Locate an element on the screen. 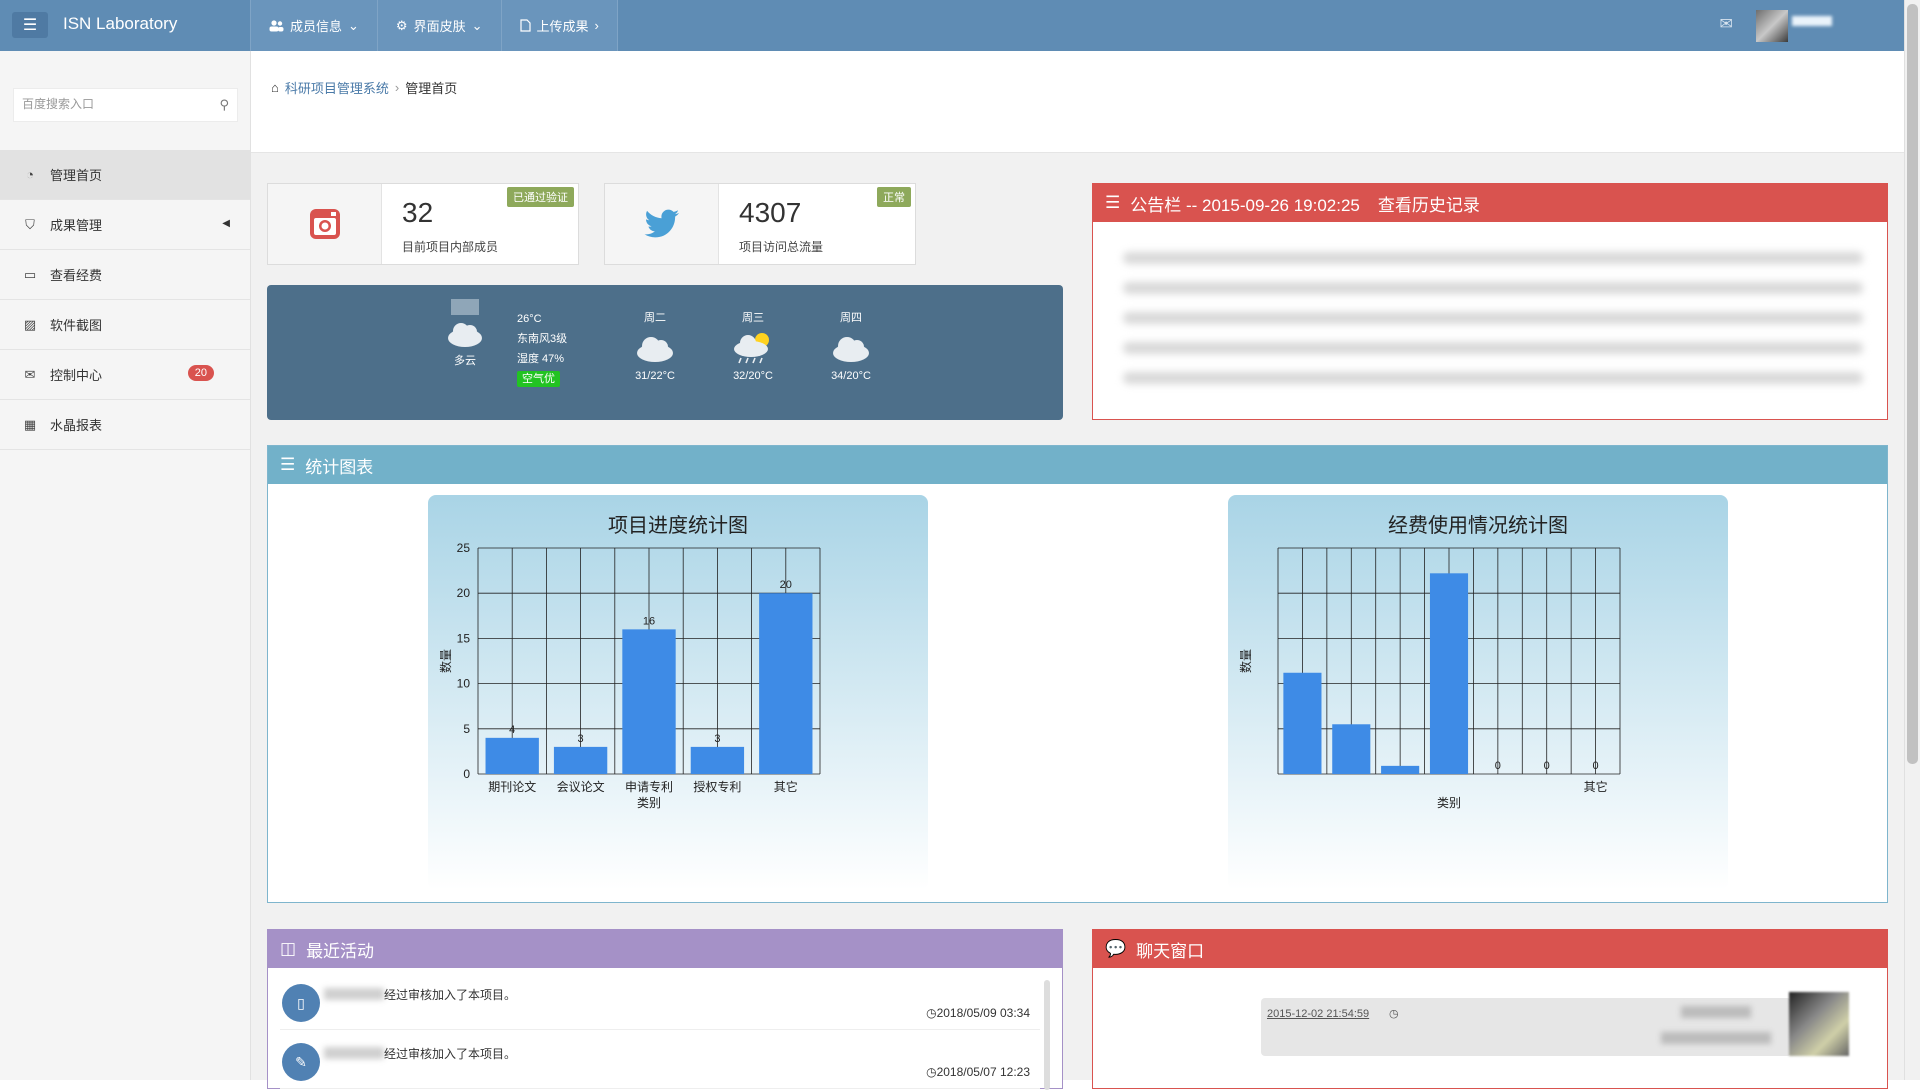 This screenshot has height=1090, width=1920. x-tick-label: 其它 is located at coordinates (1596, 786).